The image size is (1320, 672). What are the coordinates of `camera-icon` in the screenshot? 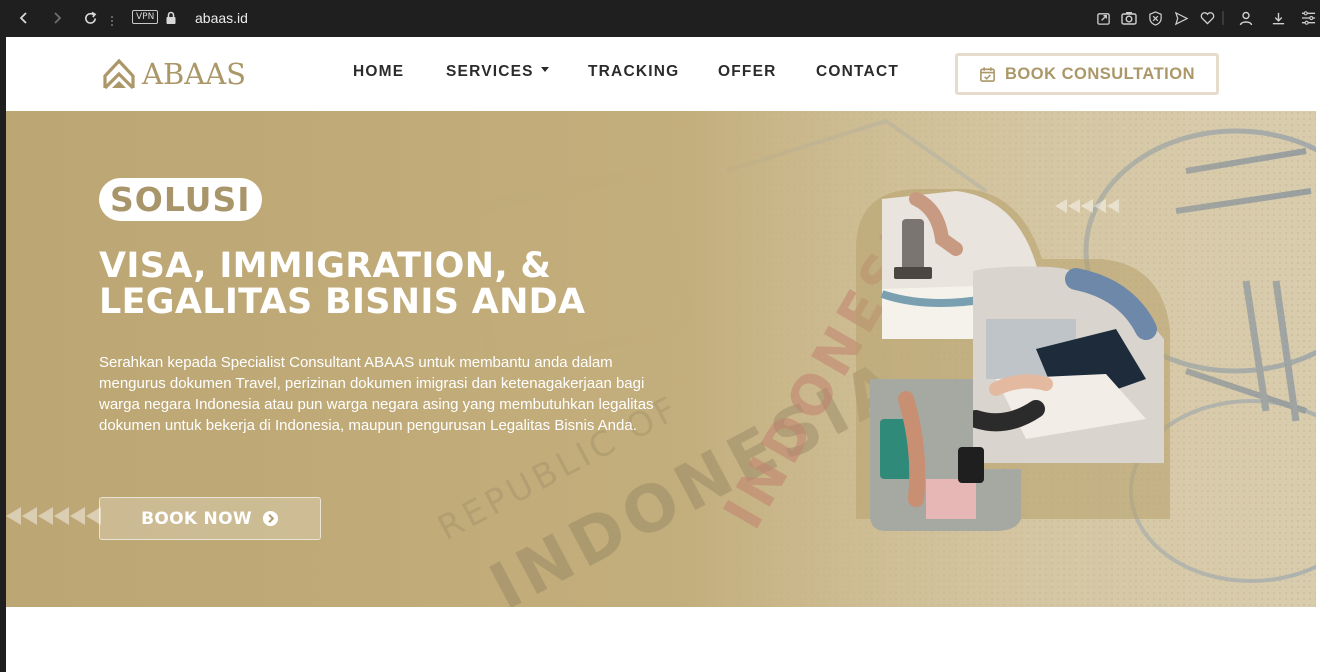 It's located at (1129, 18).